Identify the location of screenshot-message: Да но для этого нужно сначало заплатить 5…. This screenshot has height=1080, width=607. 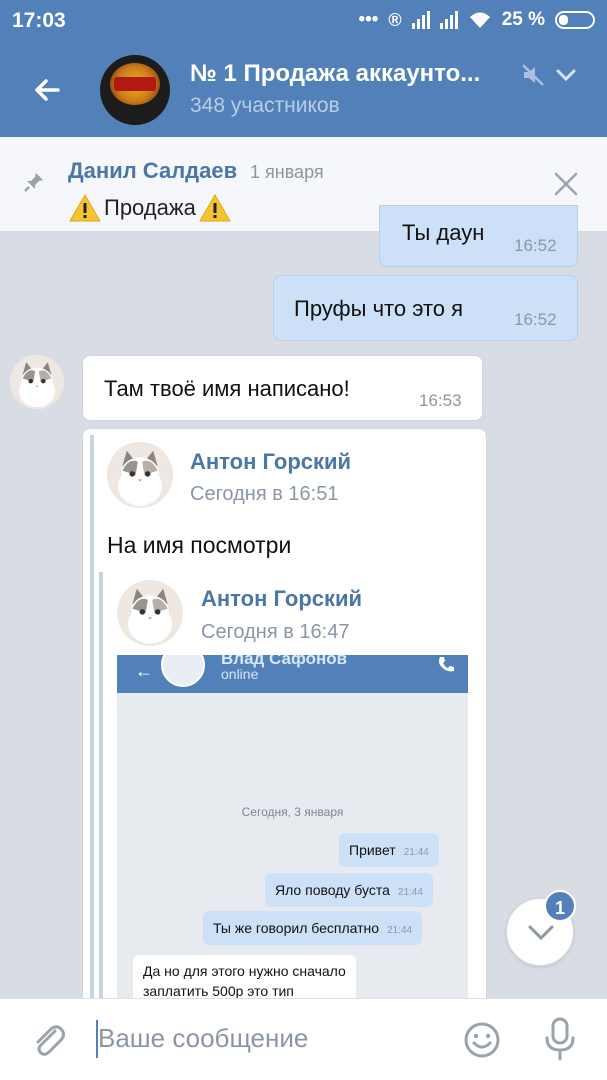
(244, 977).